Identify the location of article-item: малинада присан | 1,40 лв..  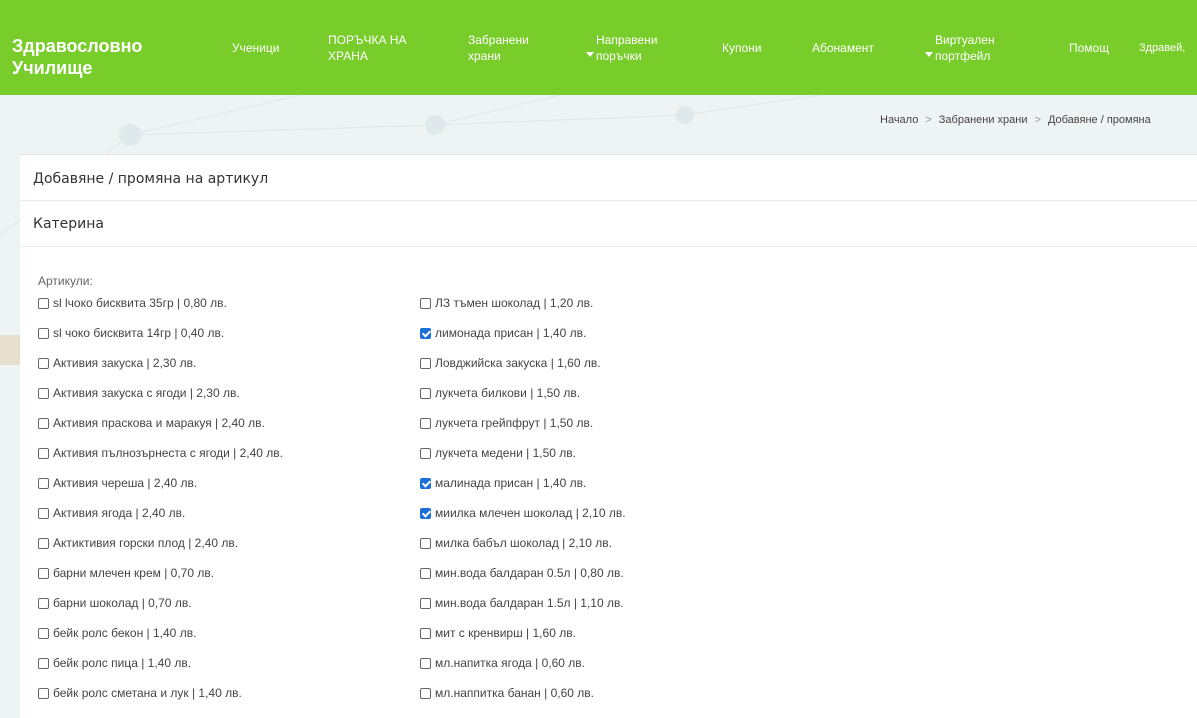
(523, 491).